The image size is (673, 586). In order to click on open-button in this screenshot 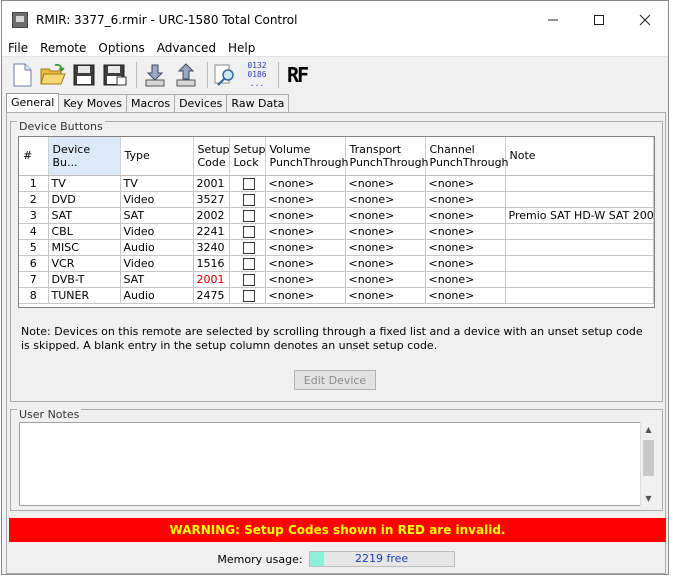, I will do `click(53, 75)`.